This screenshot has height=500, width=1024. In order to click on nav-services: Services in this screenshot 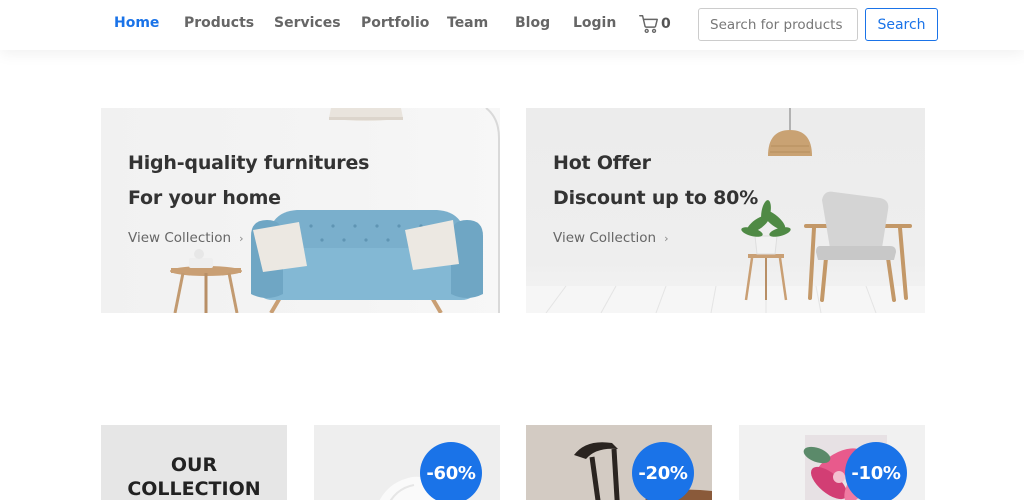, I will do `click(307, 23)`.